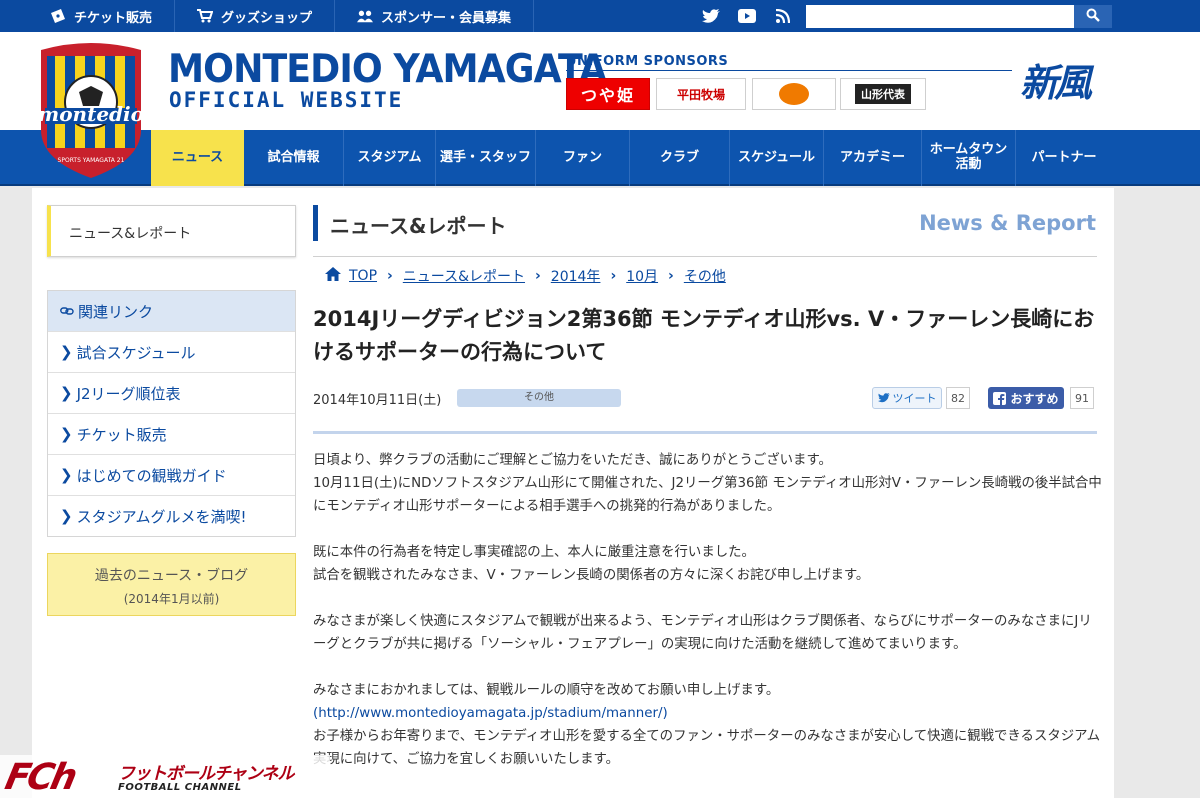 The height and width of the screenshot is (798, 1200). Describe the element at coordinates (583, 158) in the screenshot. I see `nav-fan: ファン` at that location.